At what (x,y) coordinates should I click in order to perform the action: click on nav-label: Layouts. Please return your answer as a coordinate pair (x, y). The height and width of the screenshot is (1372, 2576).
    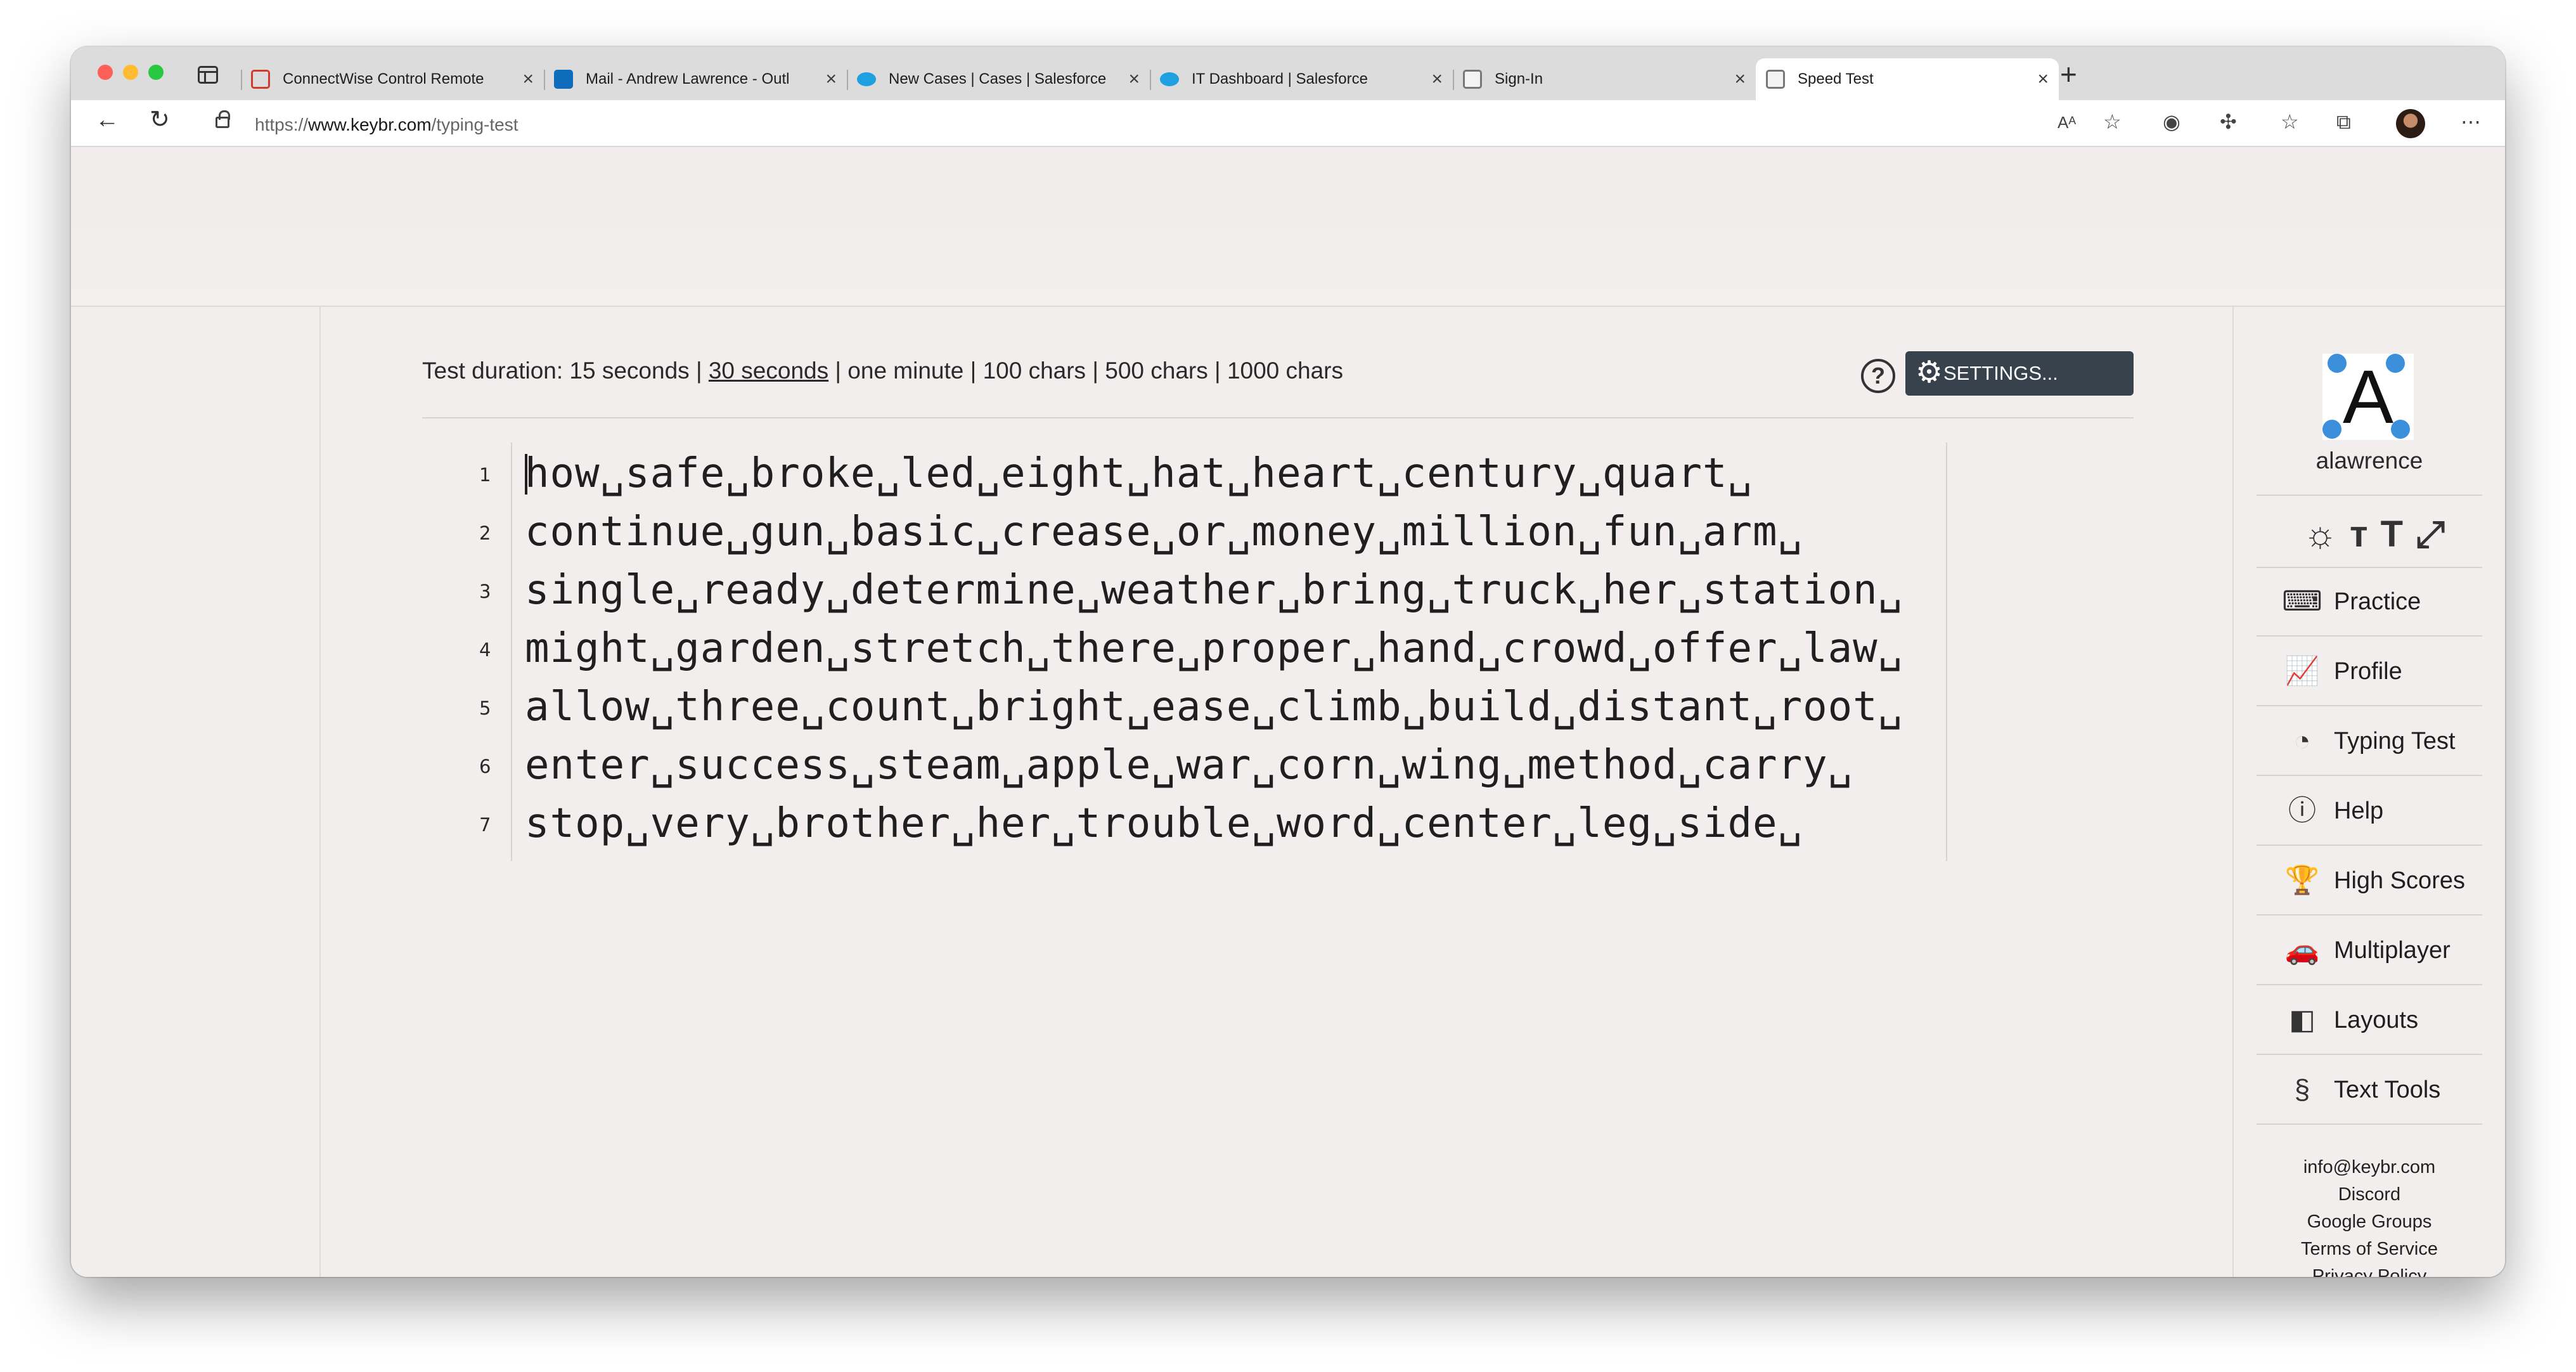
    Looking at the image, I should click on (2376, 1019).